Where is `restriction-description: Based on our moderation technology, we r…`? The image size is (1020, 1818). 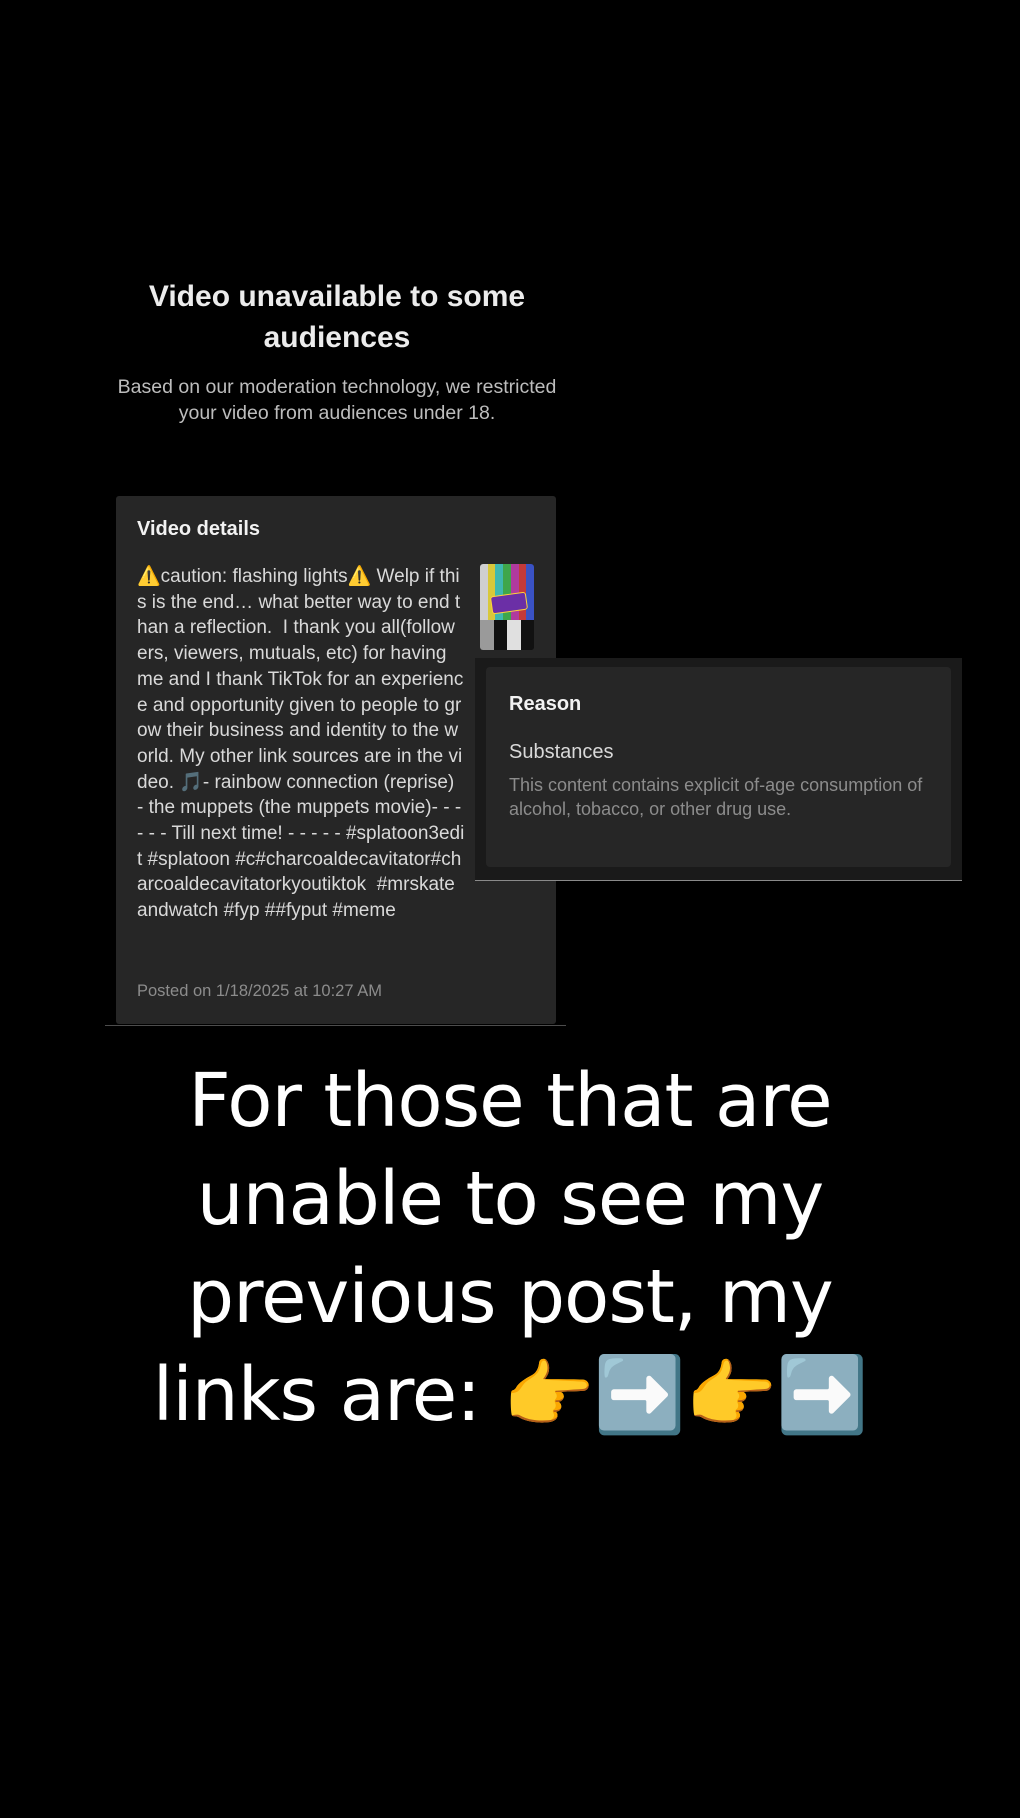
restriction-description: Based on our moderation technology, we r… is located at coordinates (337, 400).